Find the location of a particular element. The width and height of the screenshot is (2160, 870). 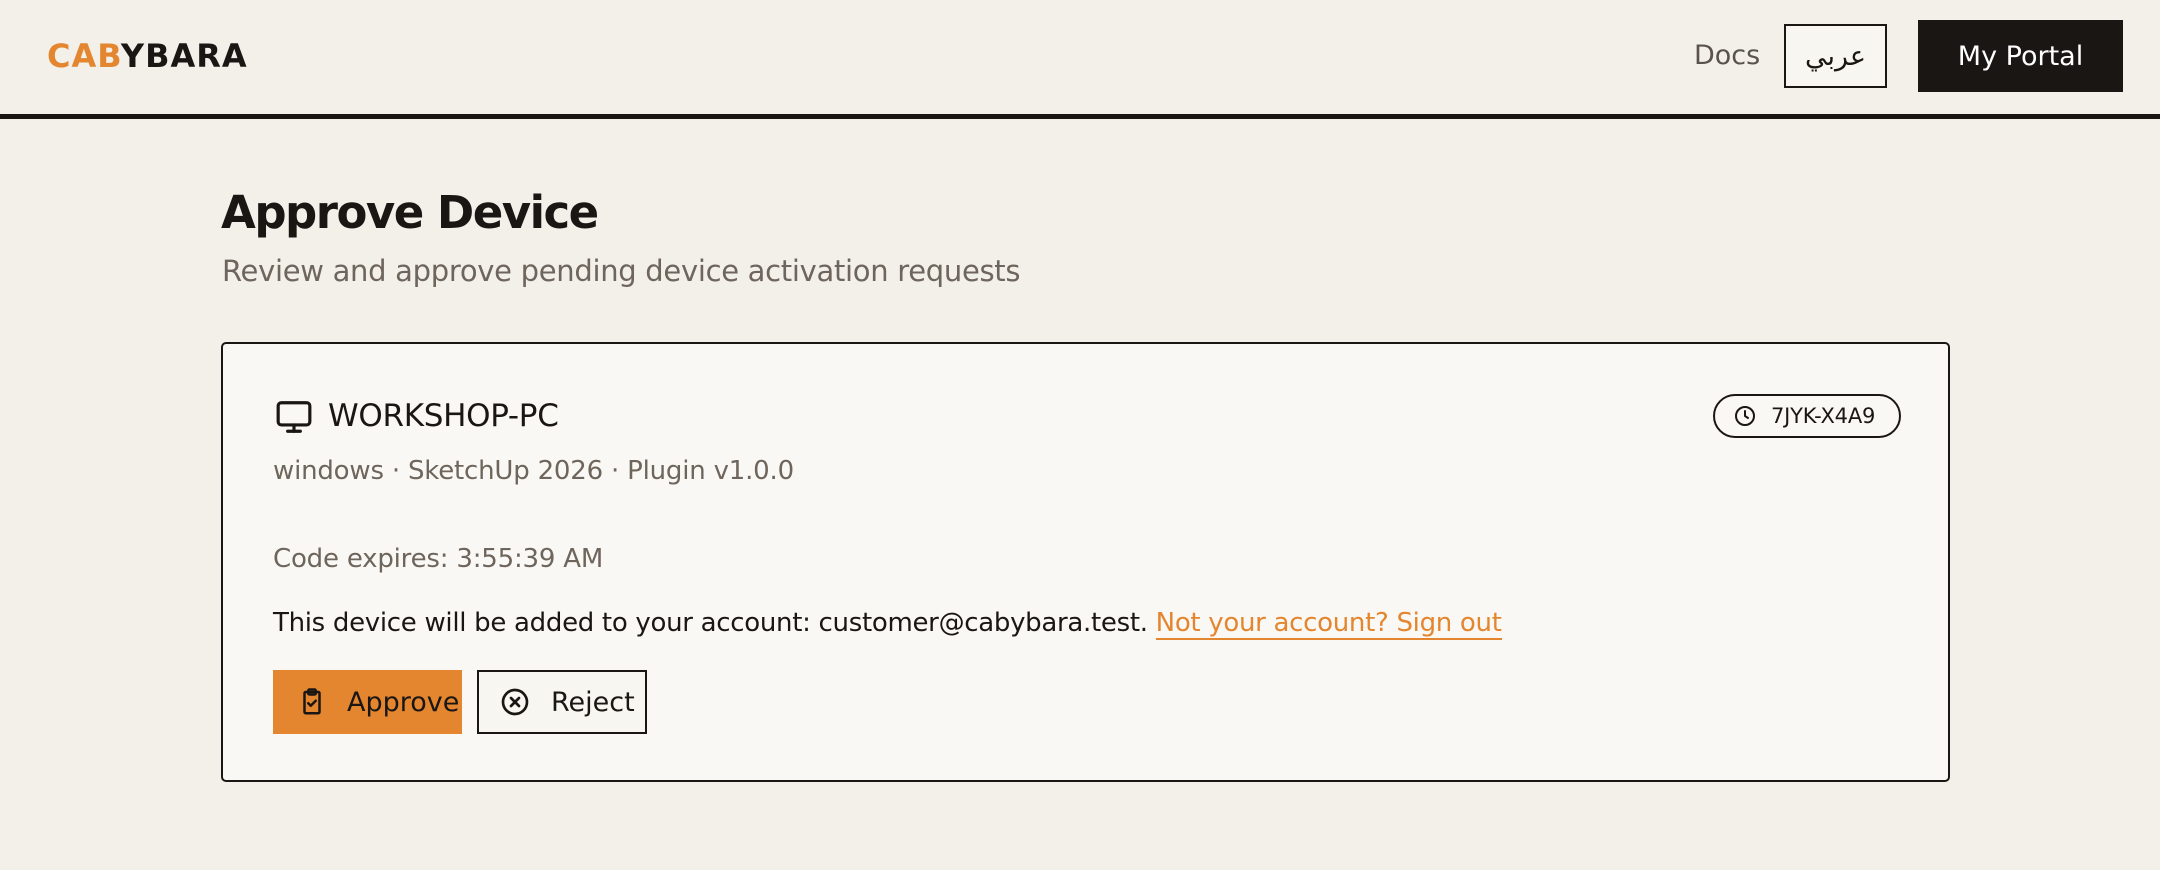

my-portal-button: My Portal is located at coordinates (2020, 56).